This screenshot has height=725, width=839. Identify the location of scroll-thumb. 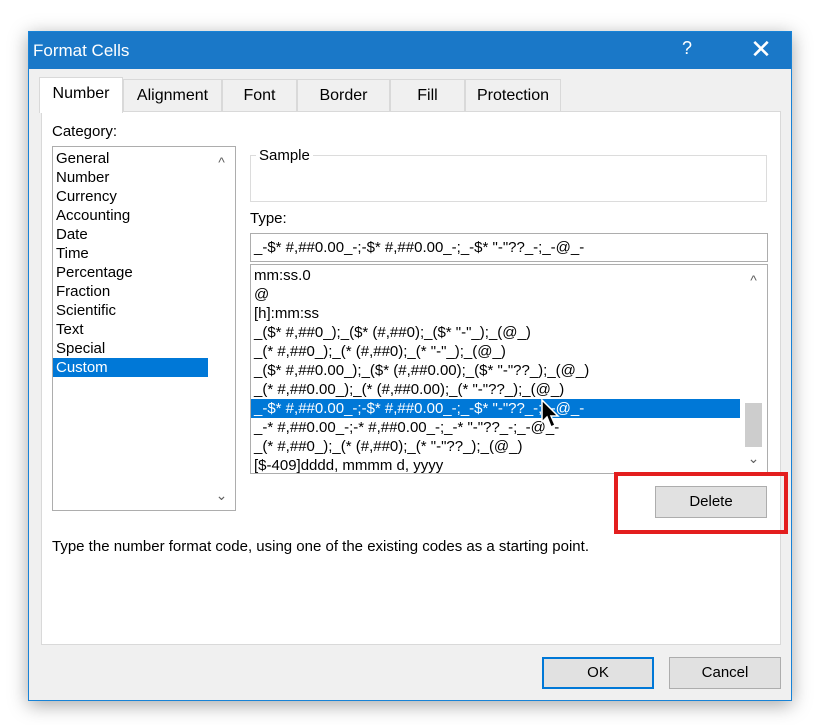
(753, 425).